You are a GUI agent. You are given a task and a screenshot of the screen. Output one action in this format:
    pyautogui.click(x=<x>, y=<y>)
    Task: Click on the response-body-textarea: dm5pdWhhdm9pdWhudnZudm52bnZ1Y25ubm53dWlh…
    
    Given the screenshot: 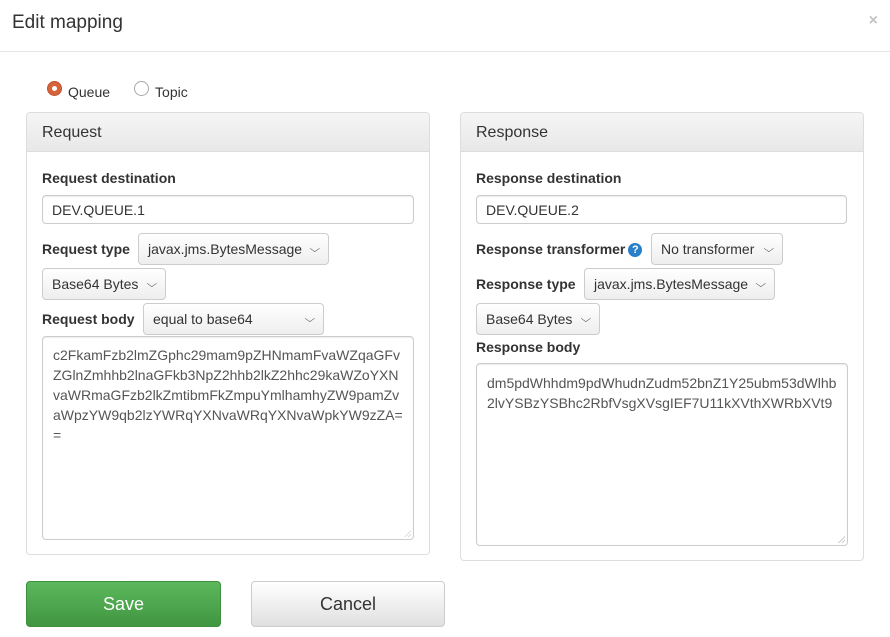 What is the action you would take?
    pyautogui.click(x=662, y=454)
    